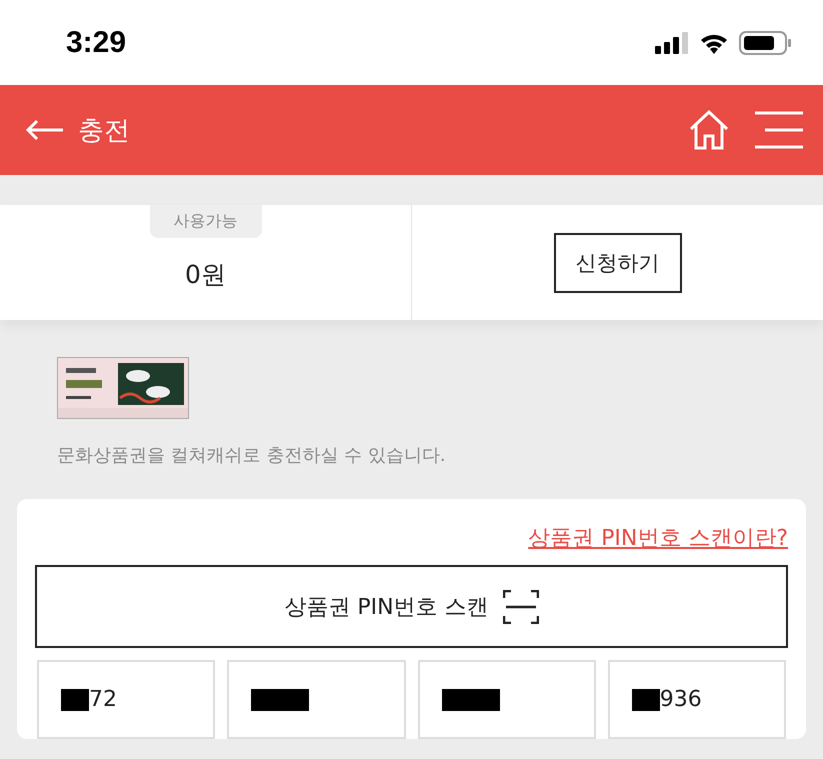 The height and width of the screenshot is (759, 823). I want to click on apply-button: 신청하기, so click(618, 262).